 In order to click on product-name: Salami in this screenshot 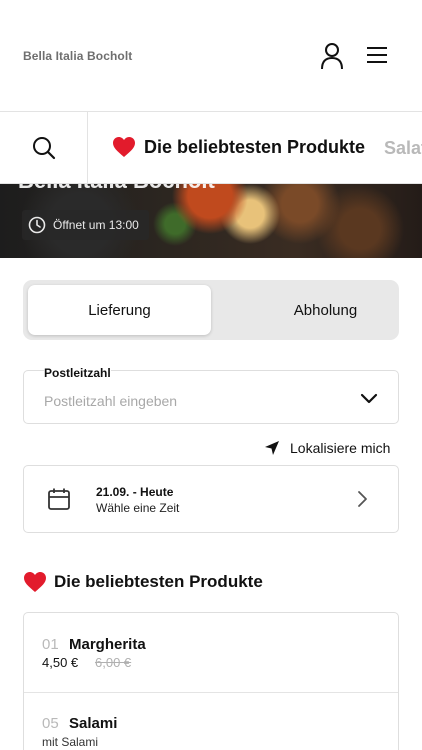, I will do `click(93, 723)`.